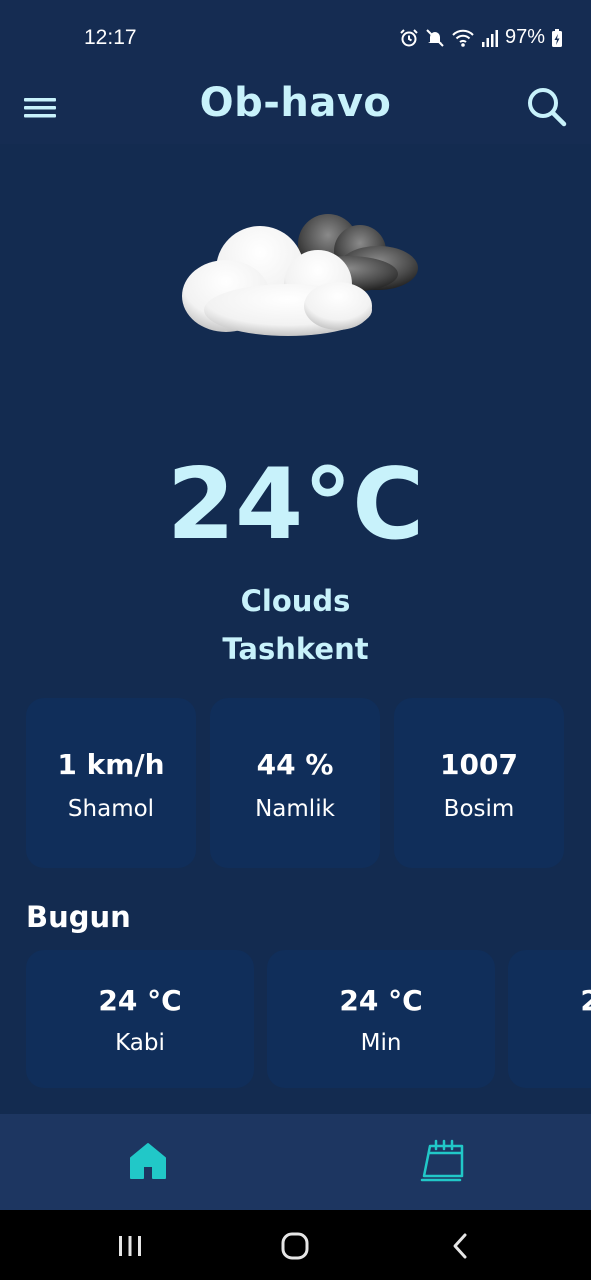 Image resolution: width=591 pixels, height=1280 pixels. I want to click on recent-apps-button, so click(130, 1246).